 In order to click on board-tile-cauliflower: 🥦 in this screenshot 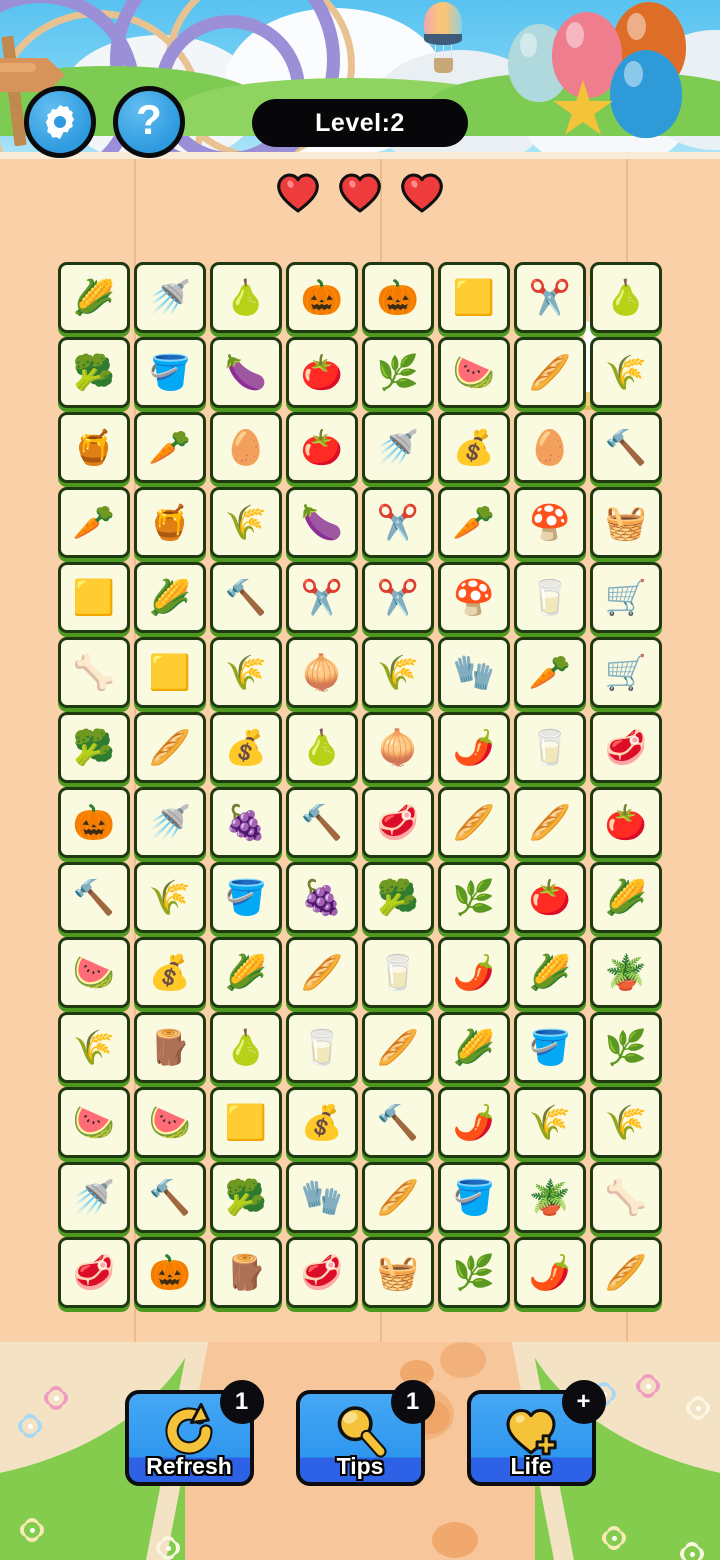, I will do `click(94, 747)`.